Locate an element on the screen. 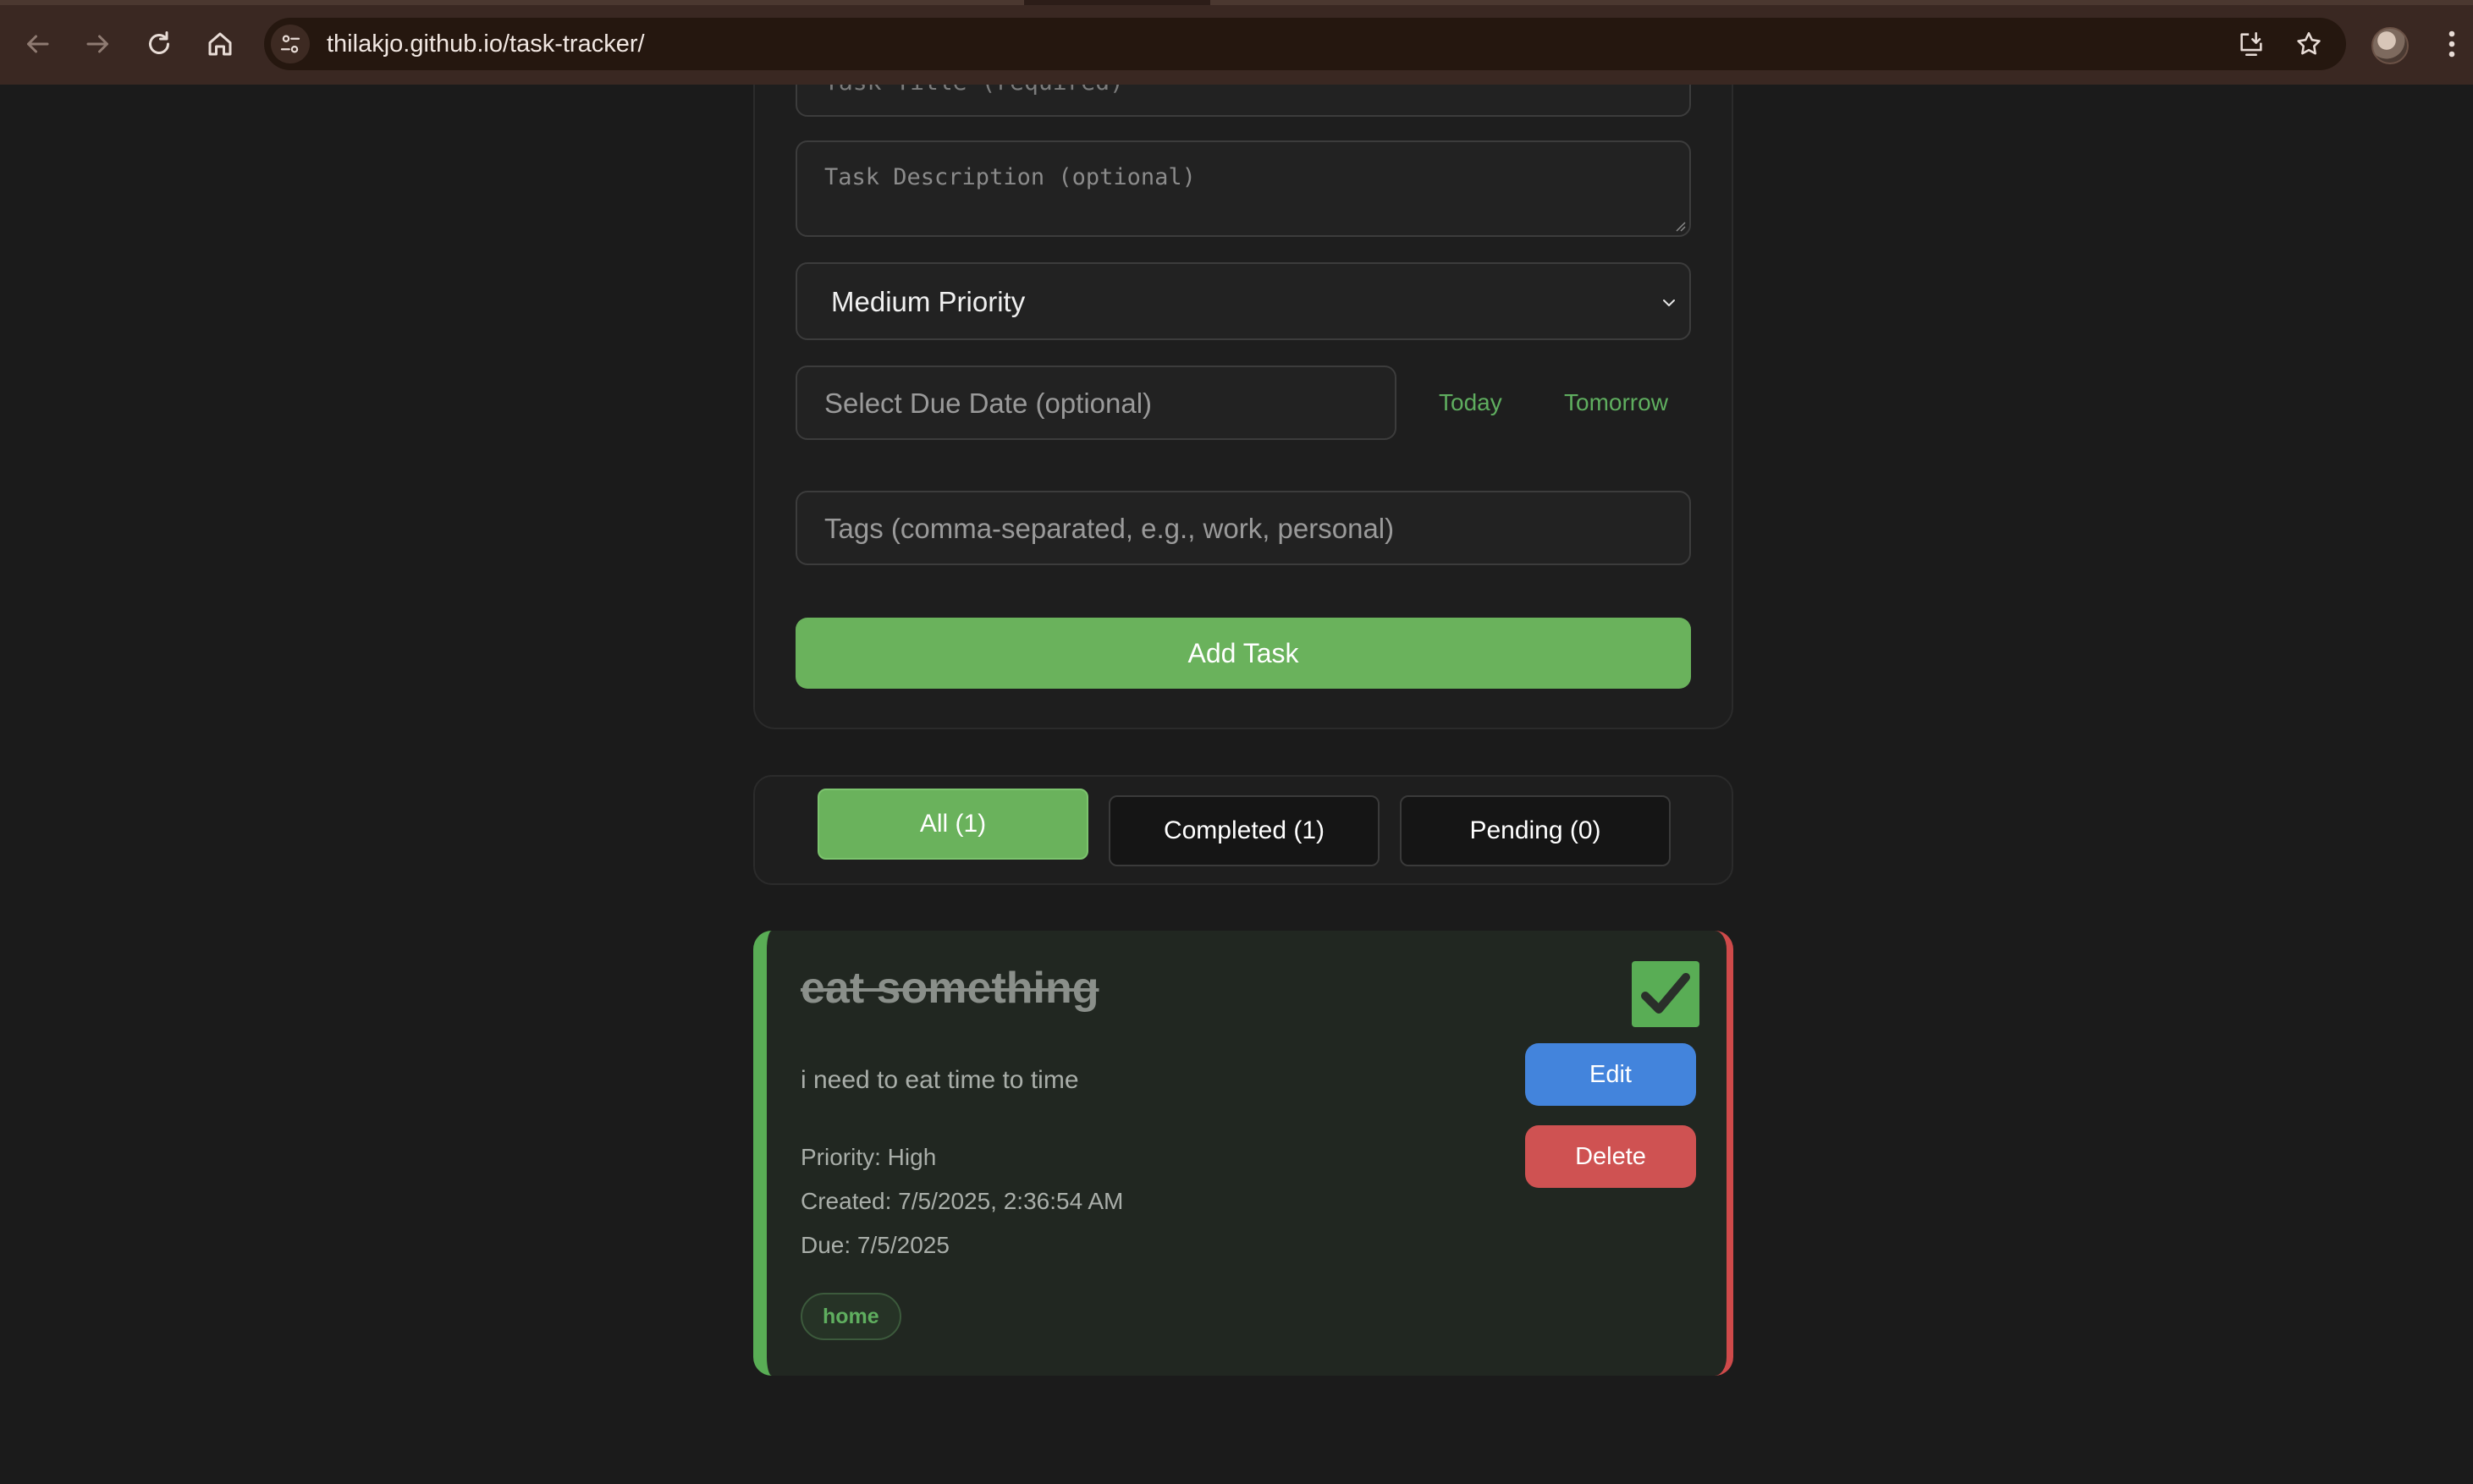  home-icon is located at coordinates (220, 44).